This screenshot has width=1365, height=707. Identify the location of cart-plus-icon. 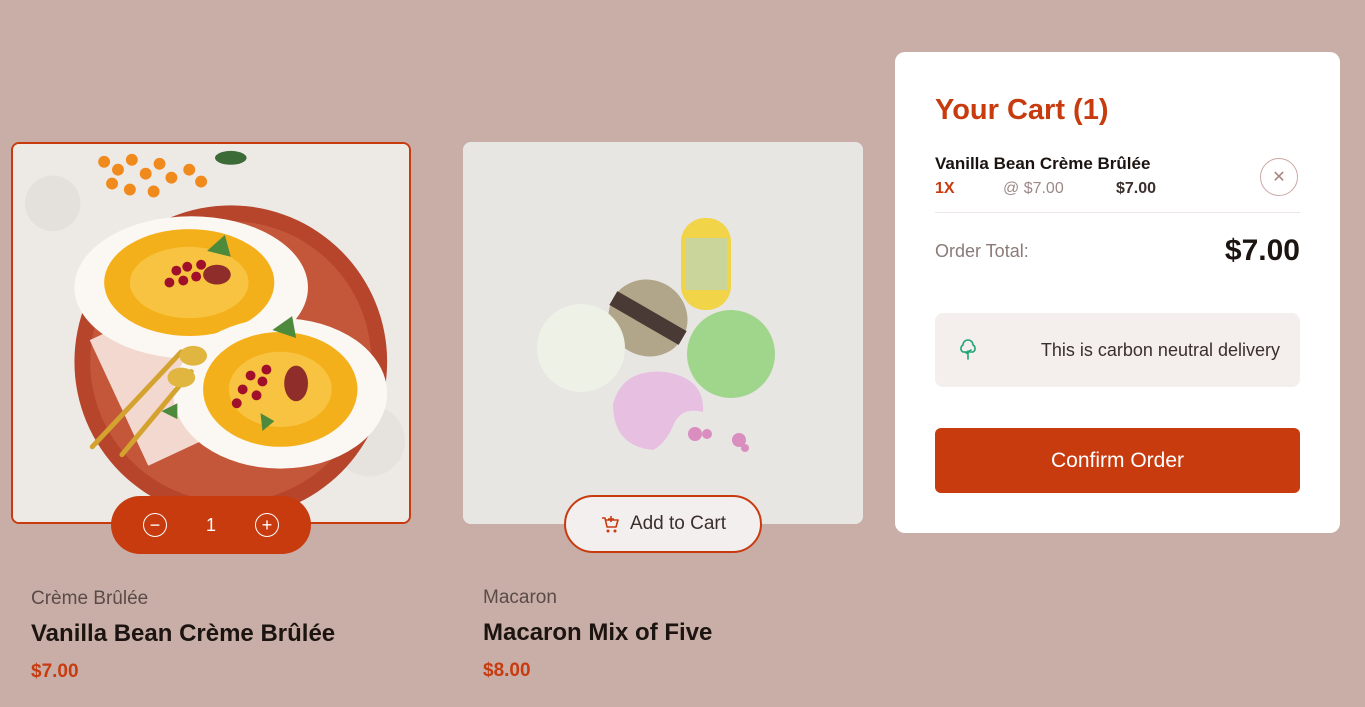
(610, 524).